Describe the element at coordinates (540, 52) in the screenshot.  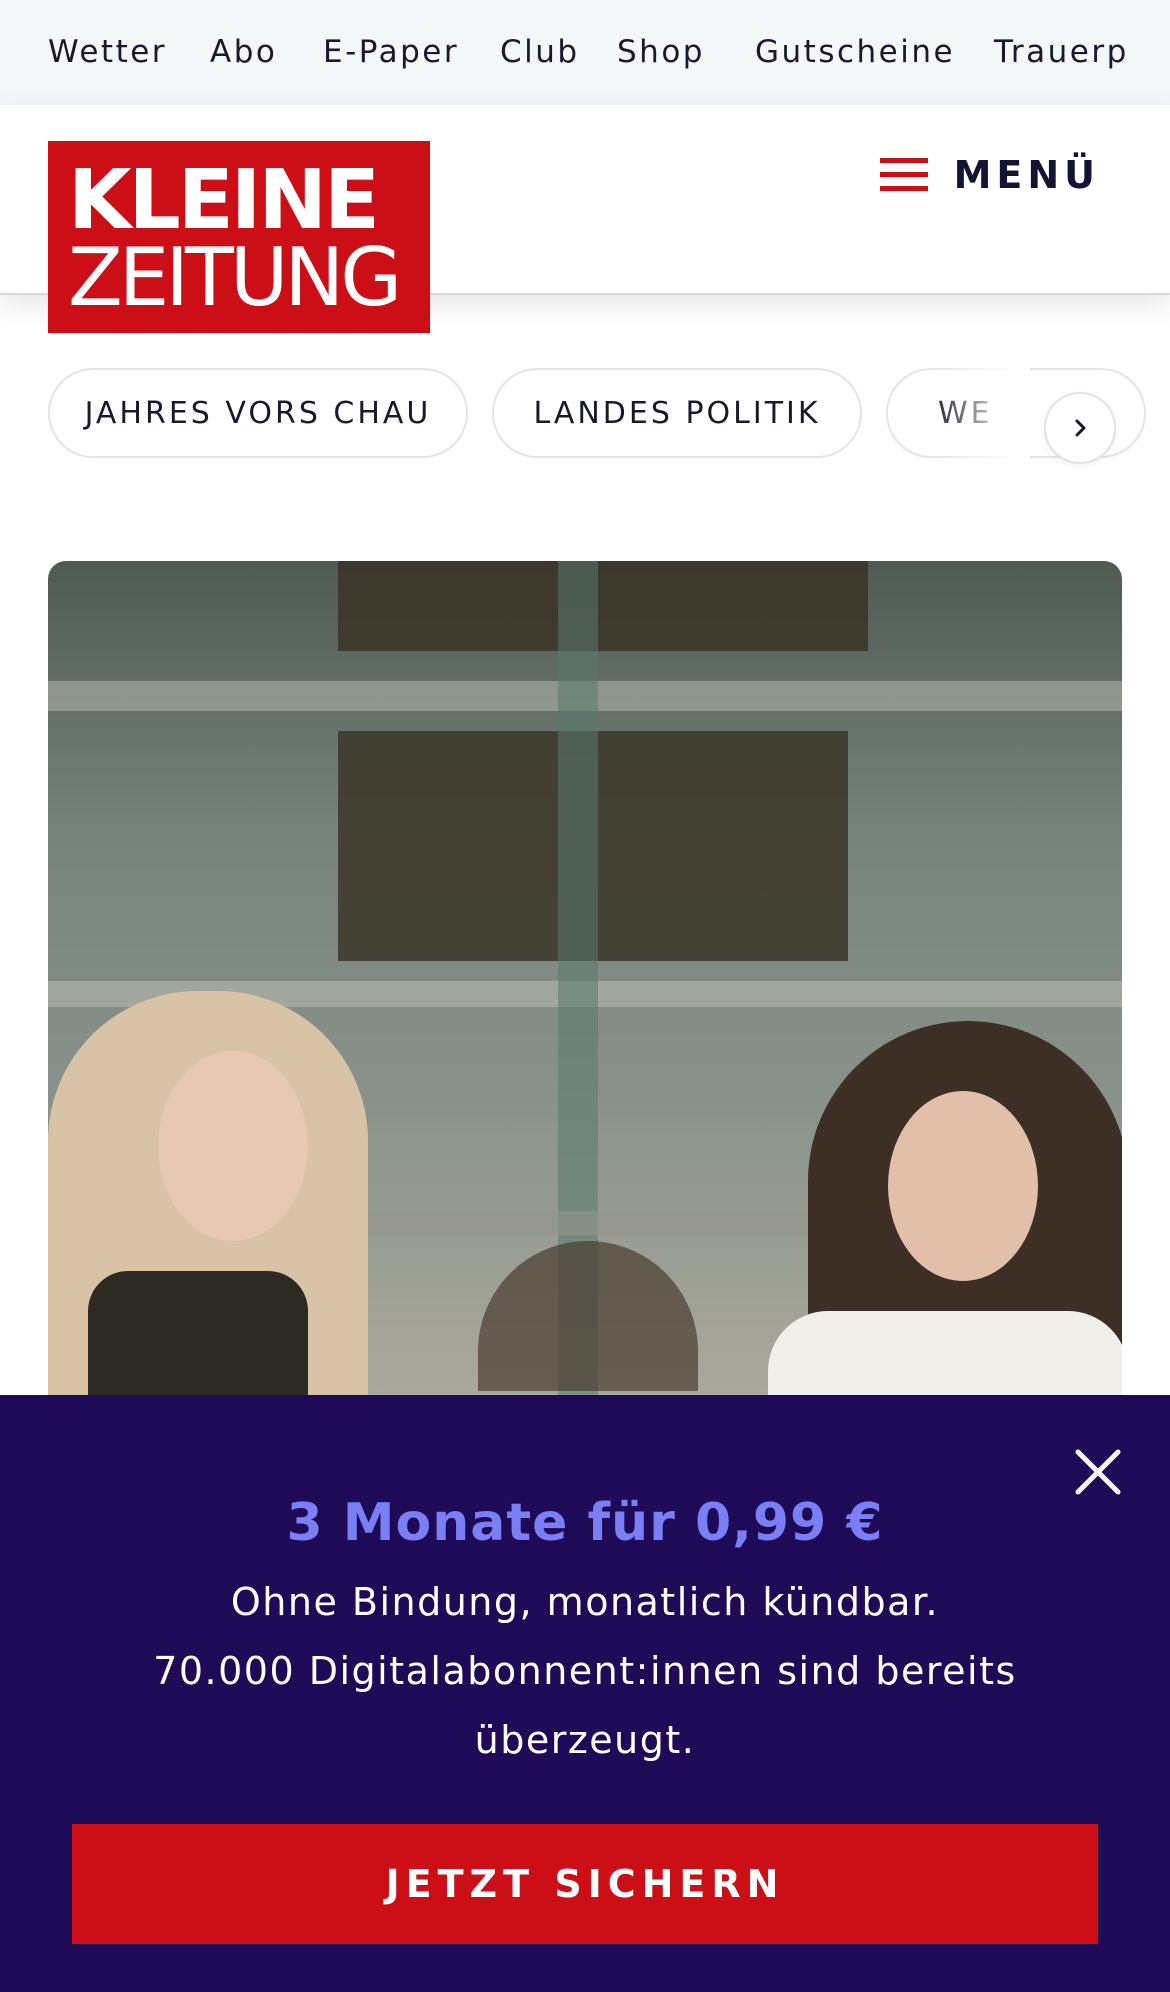
I see `utility-link-club: Club` at that location.